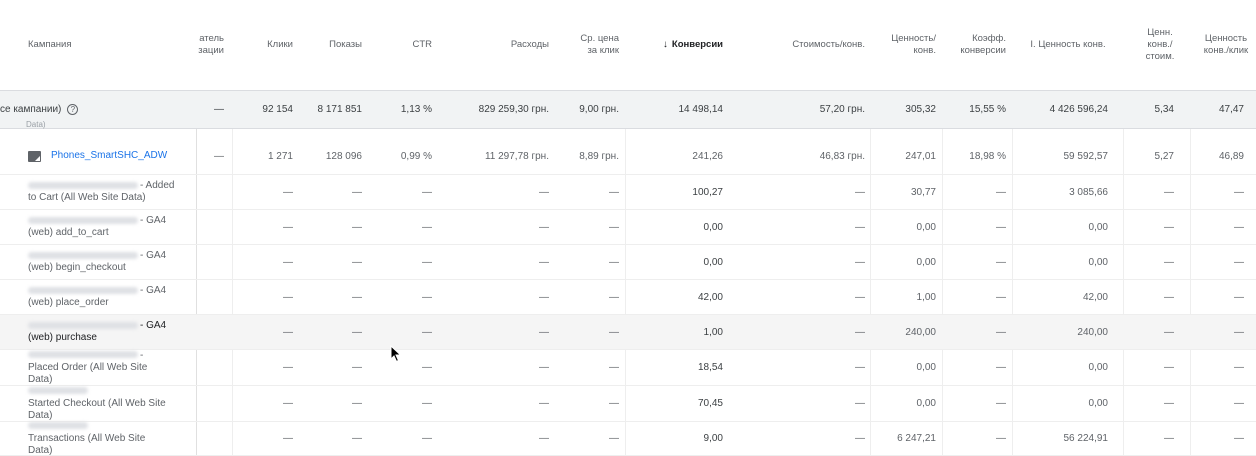 This screenshot has height=456, width=1256. I want to click on cell-conversions: 0,00, so click(713, 227).